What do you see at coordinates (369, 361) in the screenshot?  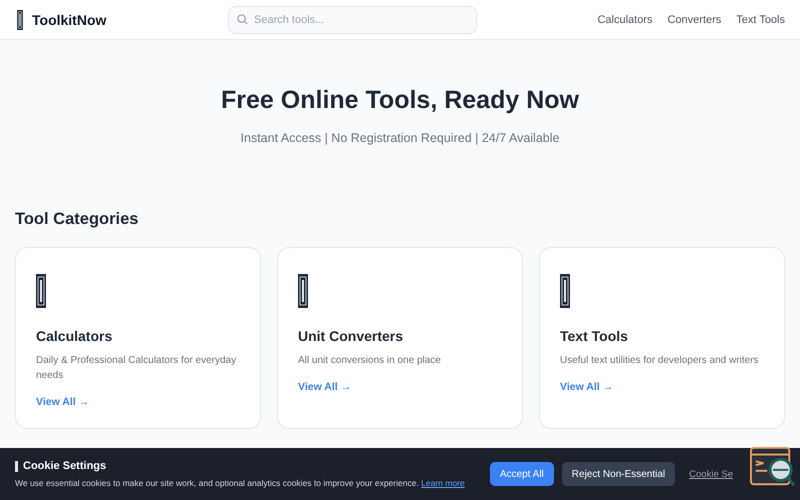 I see `card-description: All unit conversions in one place` at bounding box center [369, 361].